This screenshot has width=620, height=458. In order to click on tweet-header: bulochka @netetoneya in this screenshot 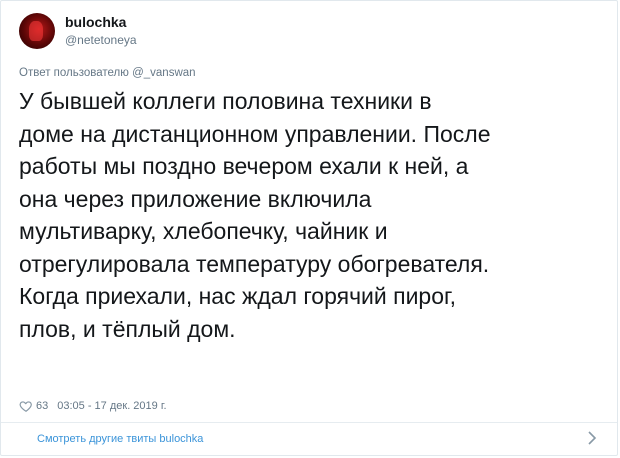, I will do `click(78, 31)`.